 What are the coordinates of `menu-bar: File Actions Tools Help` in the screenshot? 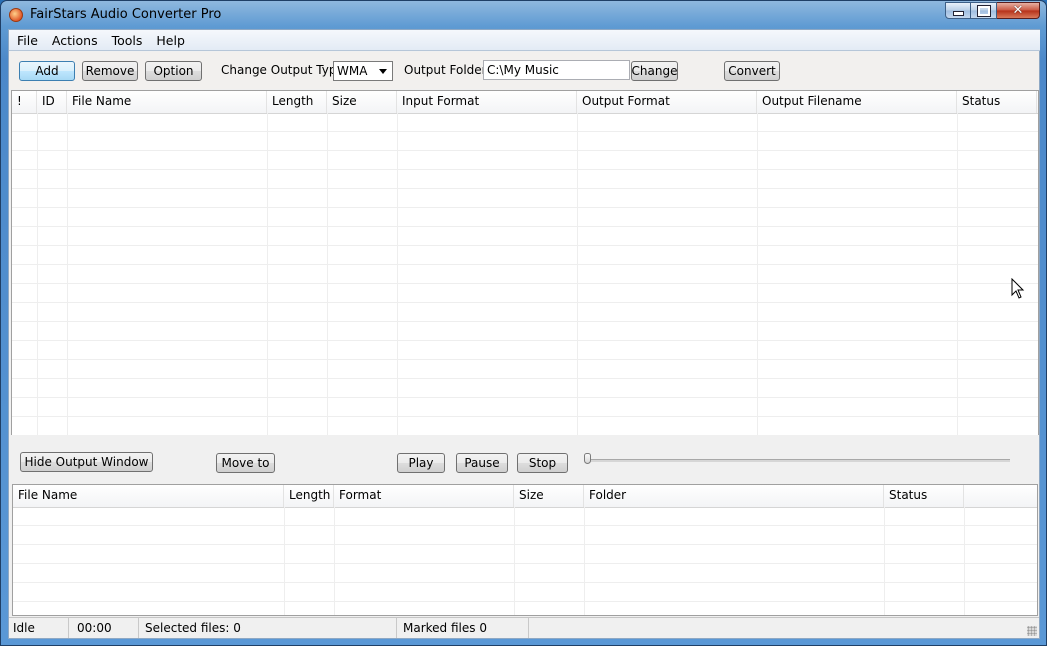 It's located at (524, 40).